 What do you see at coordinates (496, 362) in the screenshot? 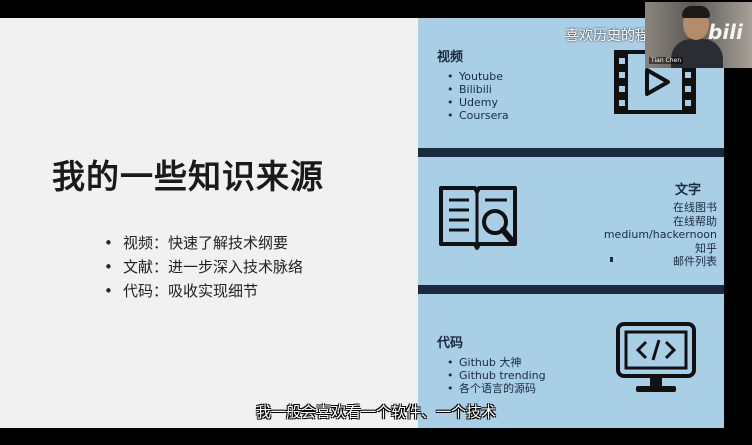
I see `code-source-item: Github 大神` at bounding box center [496, 362].